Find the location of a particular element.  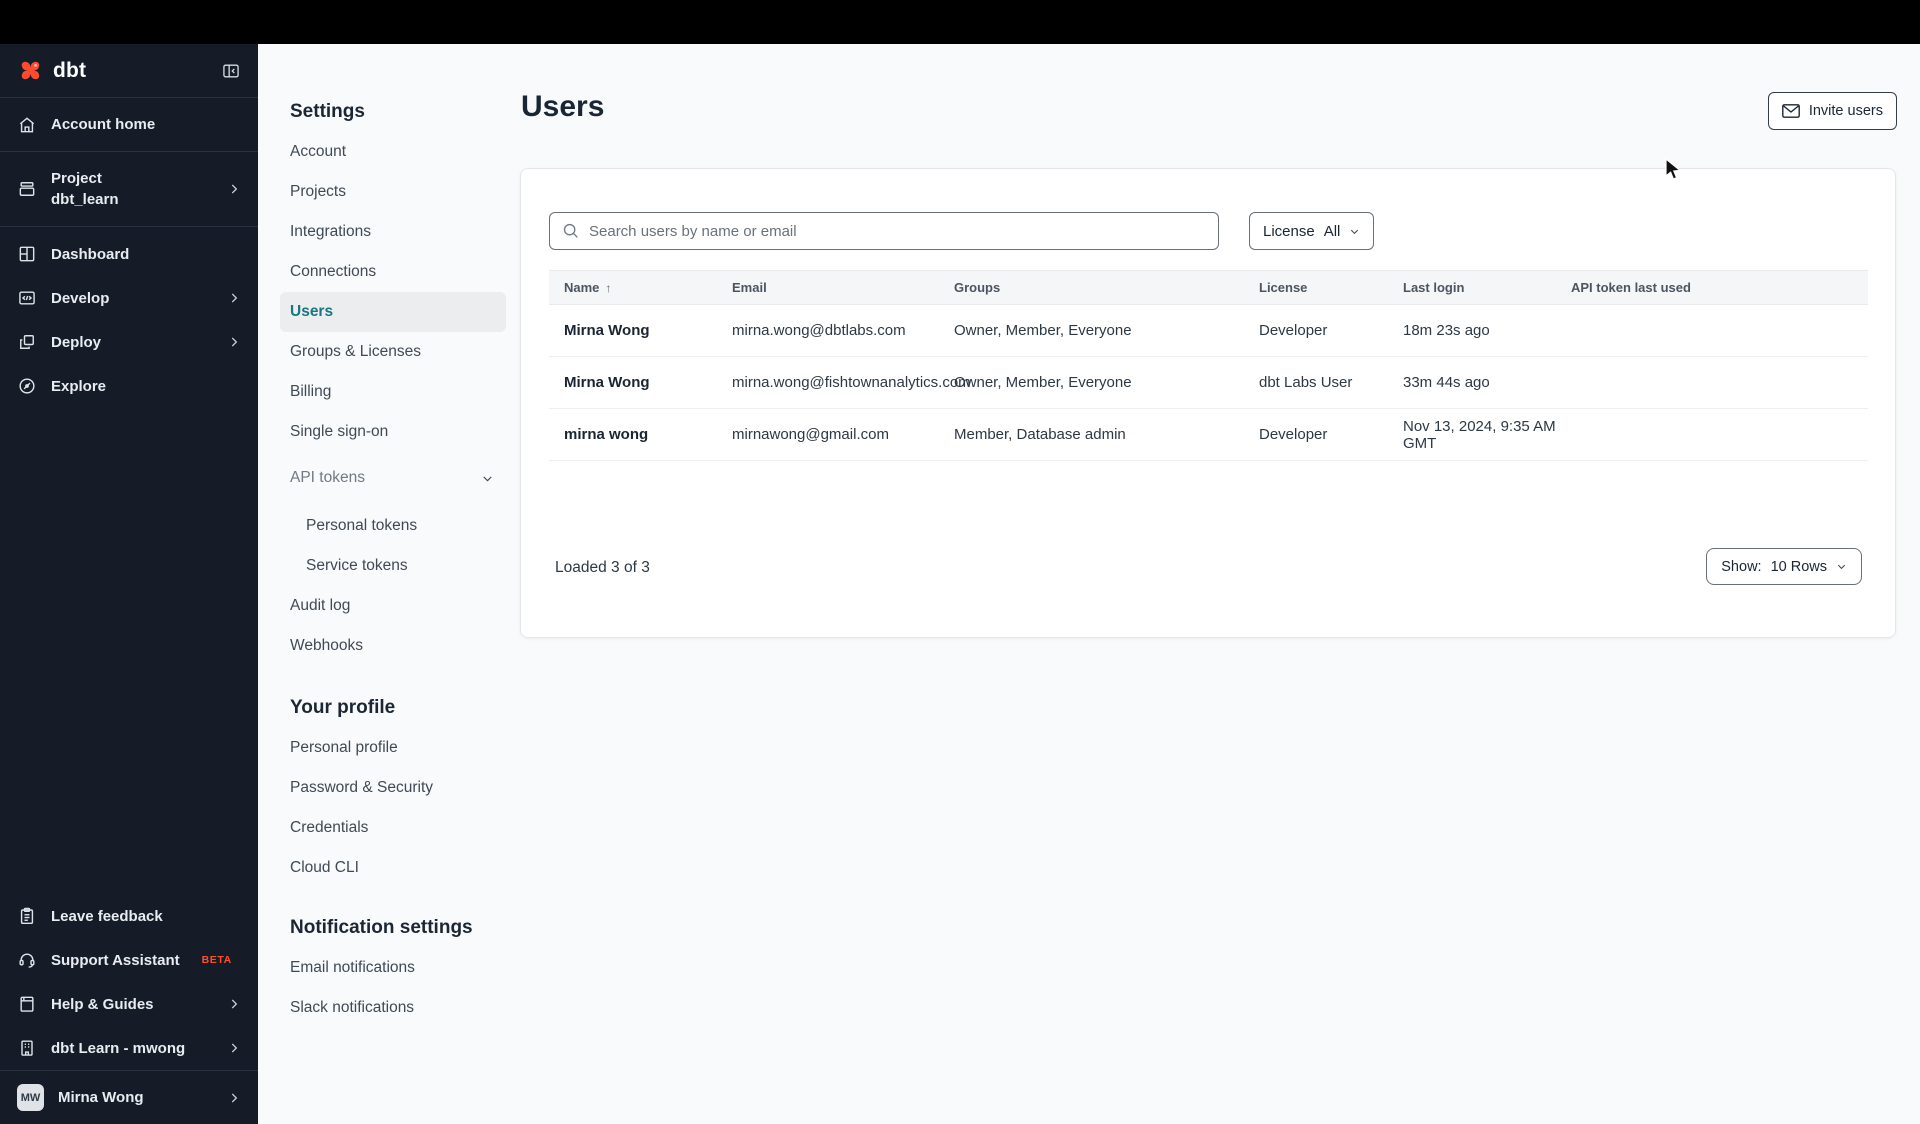

settings-nav-item-account: Account is located at coordinates (393, 152).